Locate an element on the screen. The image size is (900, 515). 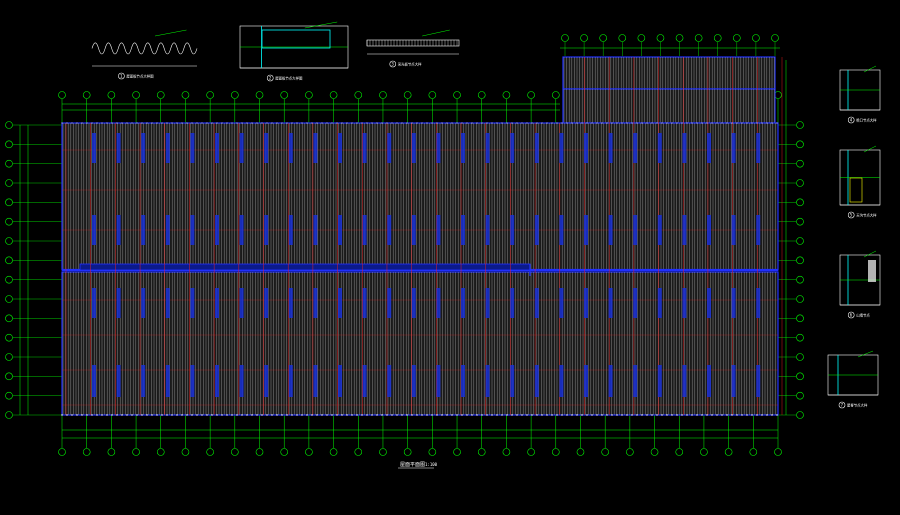
leader-line is located at coordinates (170, 33).